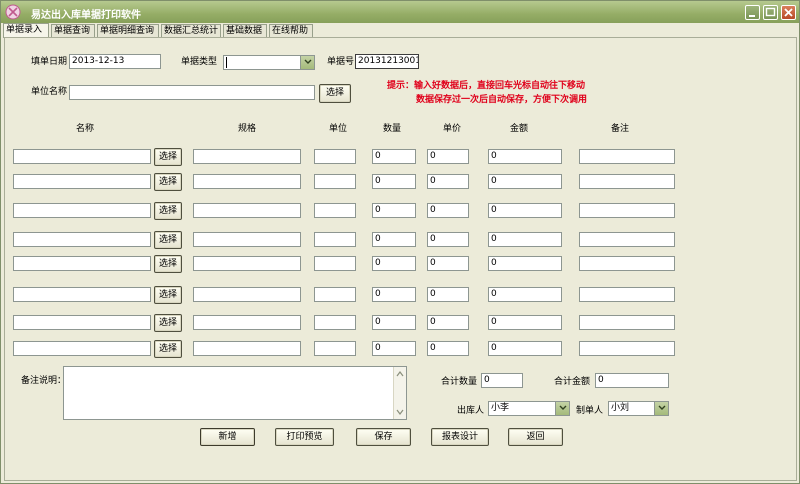  I want to click on tab-document-entry: 单据录入, so click(26, 30).